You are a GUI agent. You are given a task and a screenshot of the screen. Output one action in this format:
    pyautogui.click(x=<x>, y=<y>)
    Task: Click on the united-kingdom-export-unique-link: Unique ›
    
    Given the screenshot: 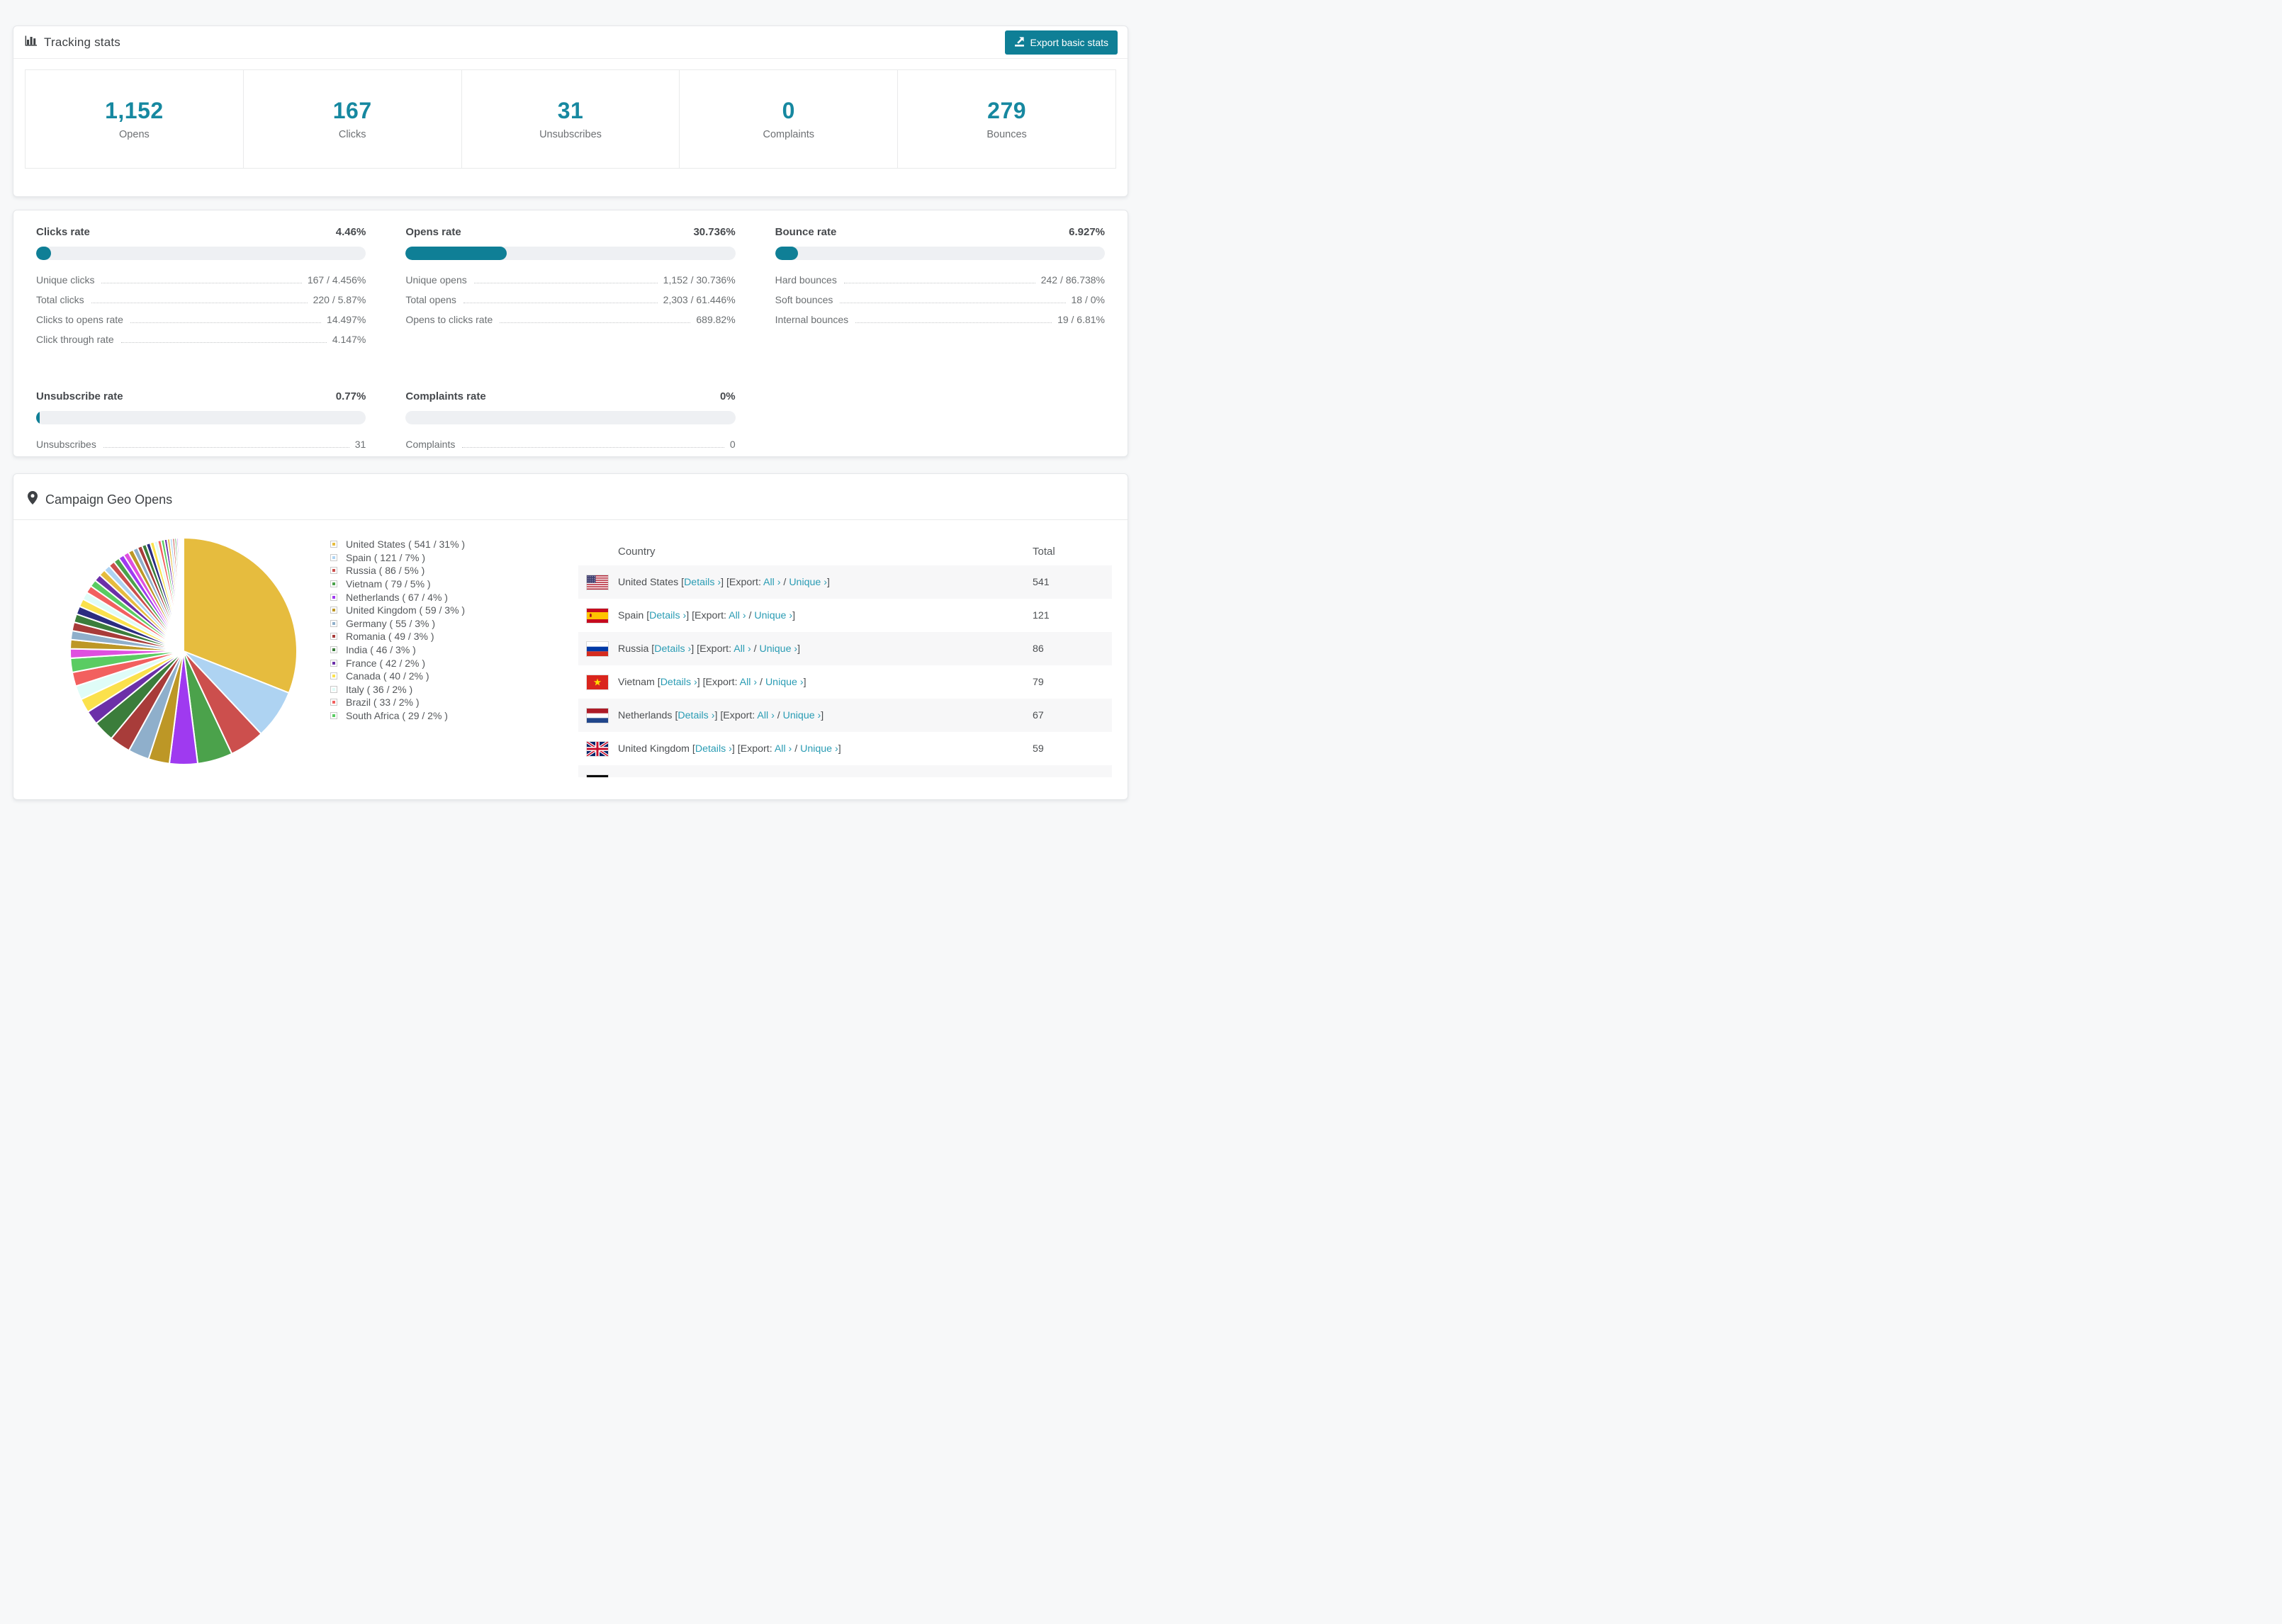 What is the action you would take?
    pyautogui.click(x=819, y=749)
    